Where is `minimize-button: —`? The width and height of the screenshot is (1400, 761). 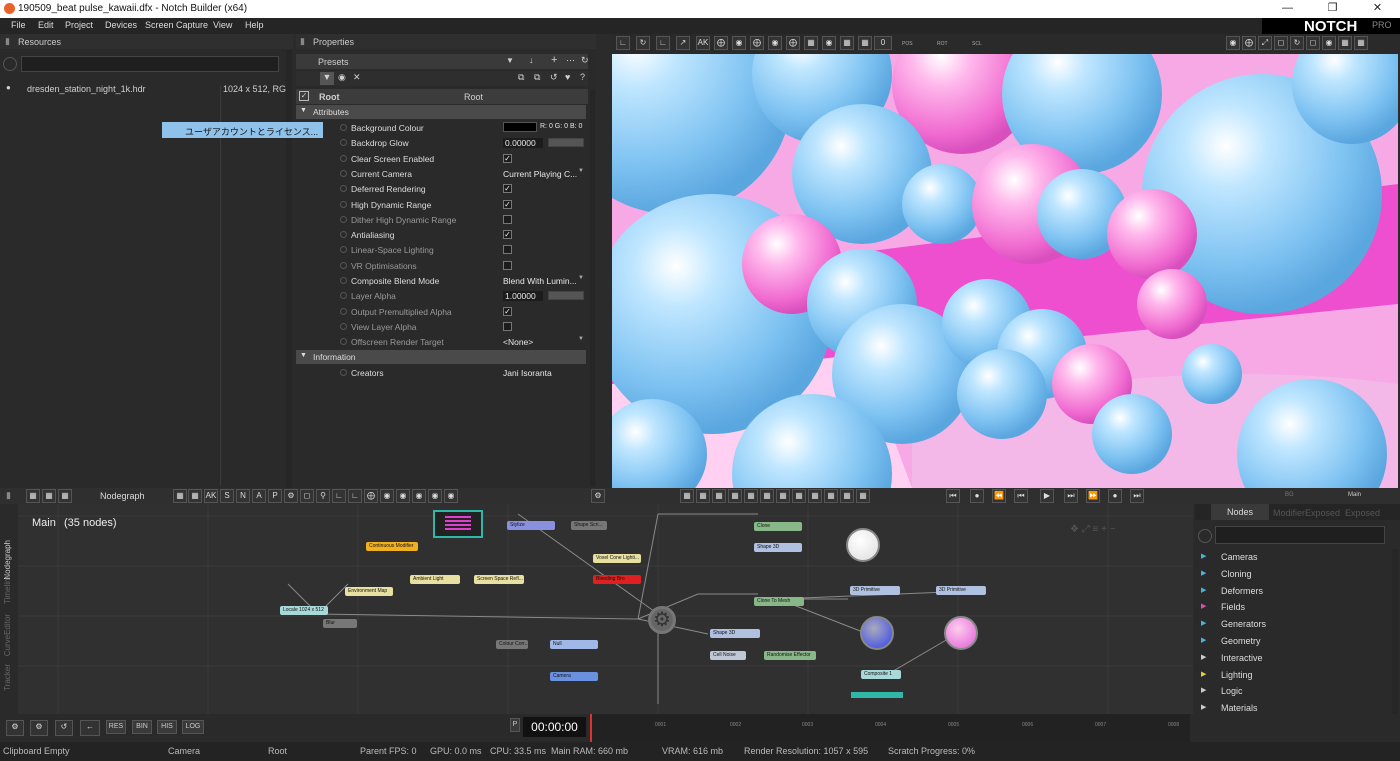
minimize-button: — is located at coordinates (1287, 9).